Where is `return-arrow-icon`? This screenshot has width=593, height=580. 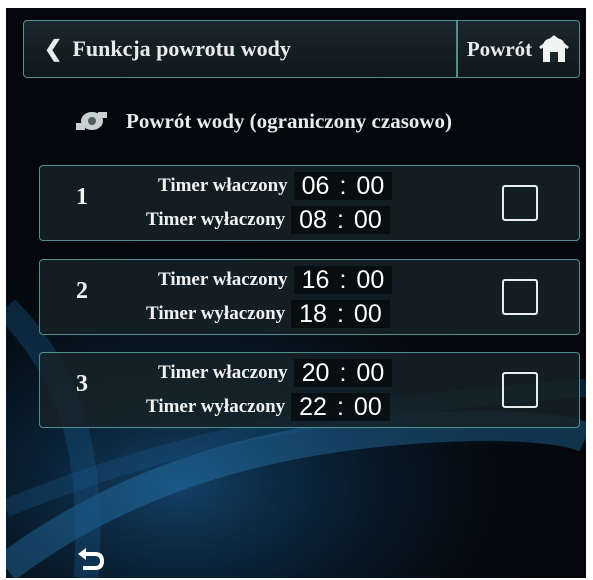
return-arrow-icon is located at coordinates (91, 560).